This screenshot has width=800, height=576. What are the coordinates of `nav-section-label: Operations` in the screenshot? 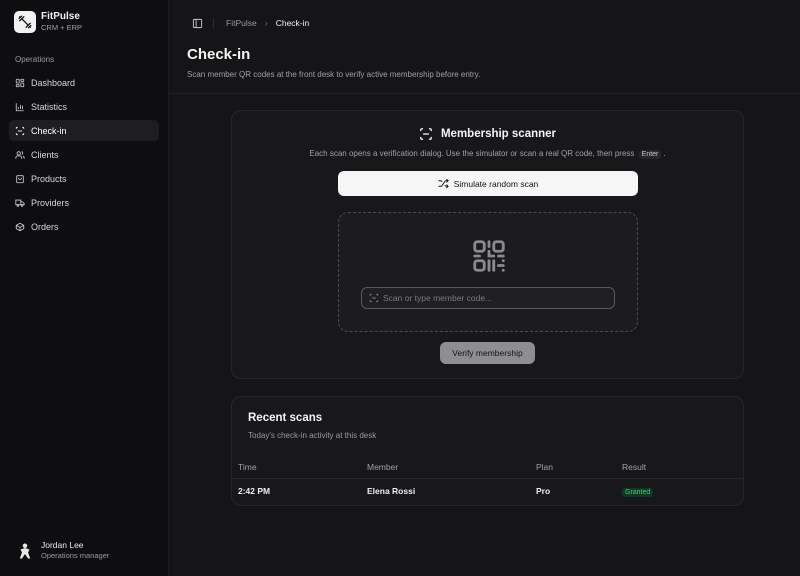 It's located at (35, 59).